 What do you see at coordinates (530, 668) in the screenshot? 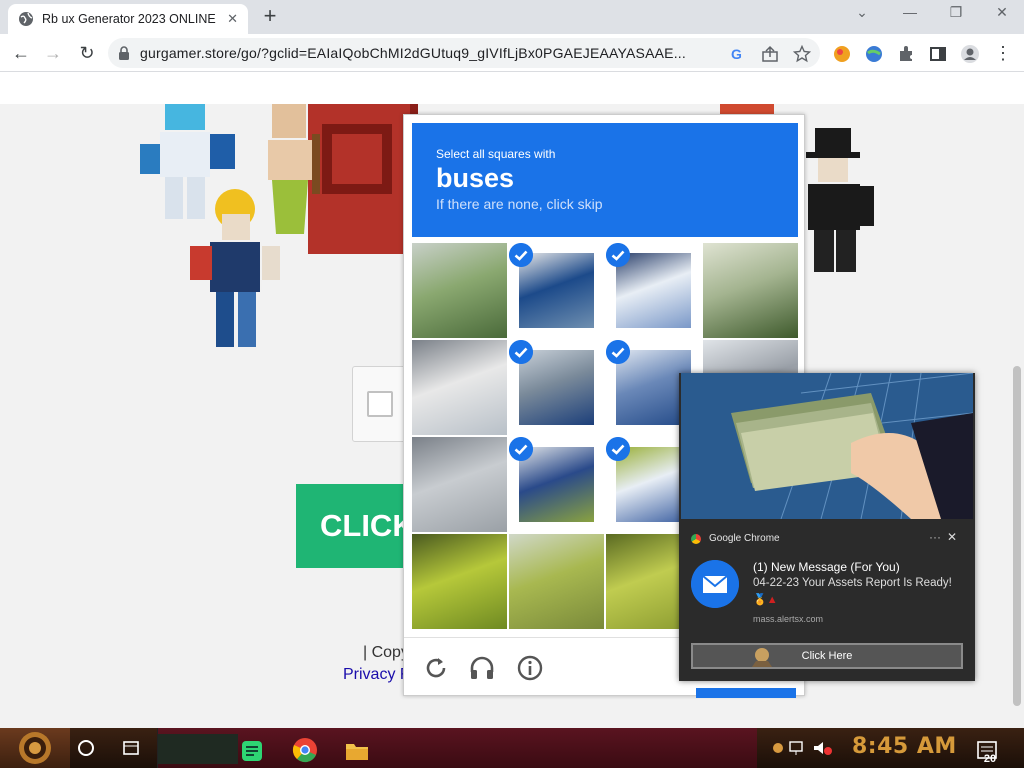
I see `info-icon` at bounding box center [530, 668].